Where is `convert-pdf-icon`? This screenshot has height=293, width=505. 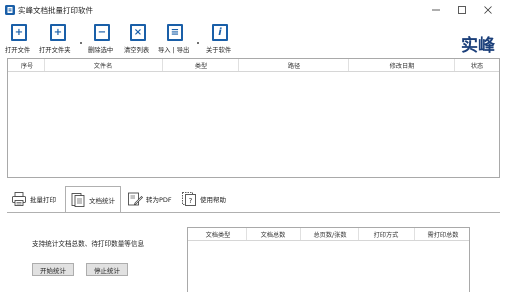 convert-pdf-icon is located at coordinates (135, 199).